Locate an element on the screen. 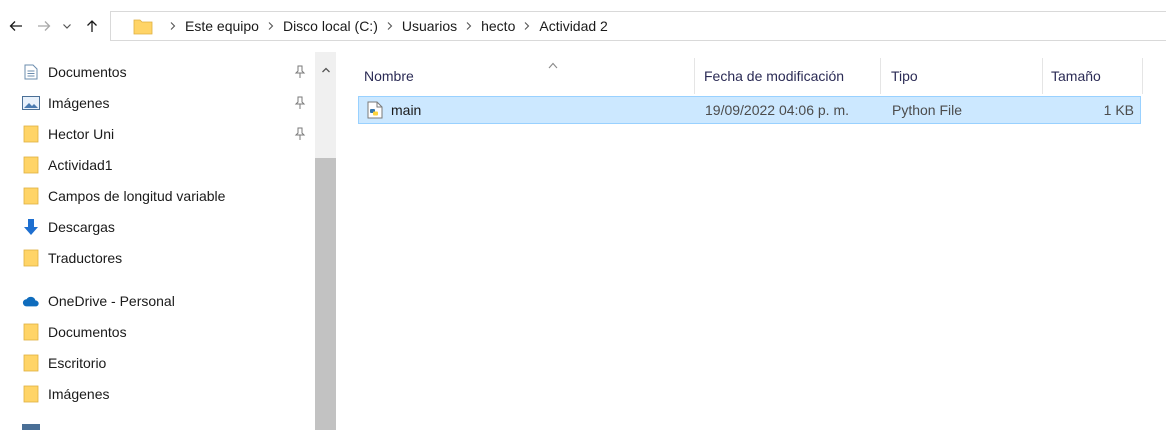 This screenshot has height=430, width=1166. sidebar-item-onedrive: OneDrive - Personal is located at coordinates (98, 301).